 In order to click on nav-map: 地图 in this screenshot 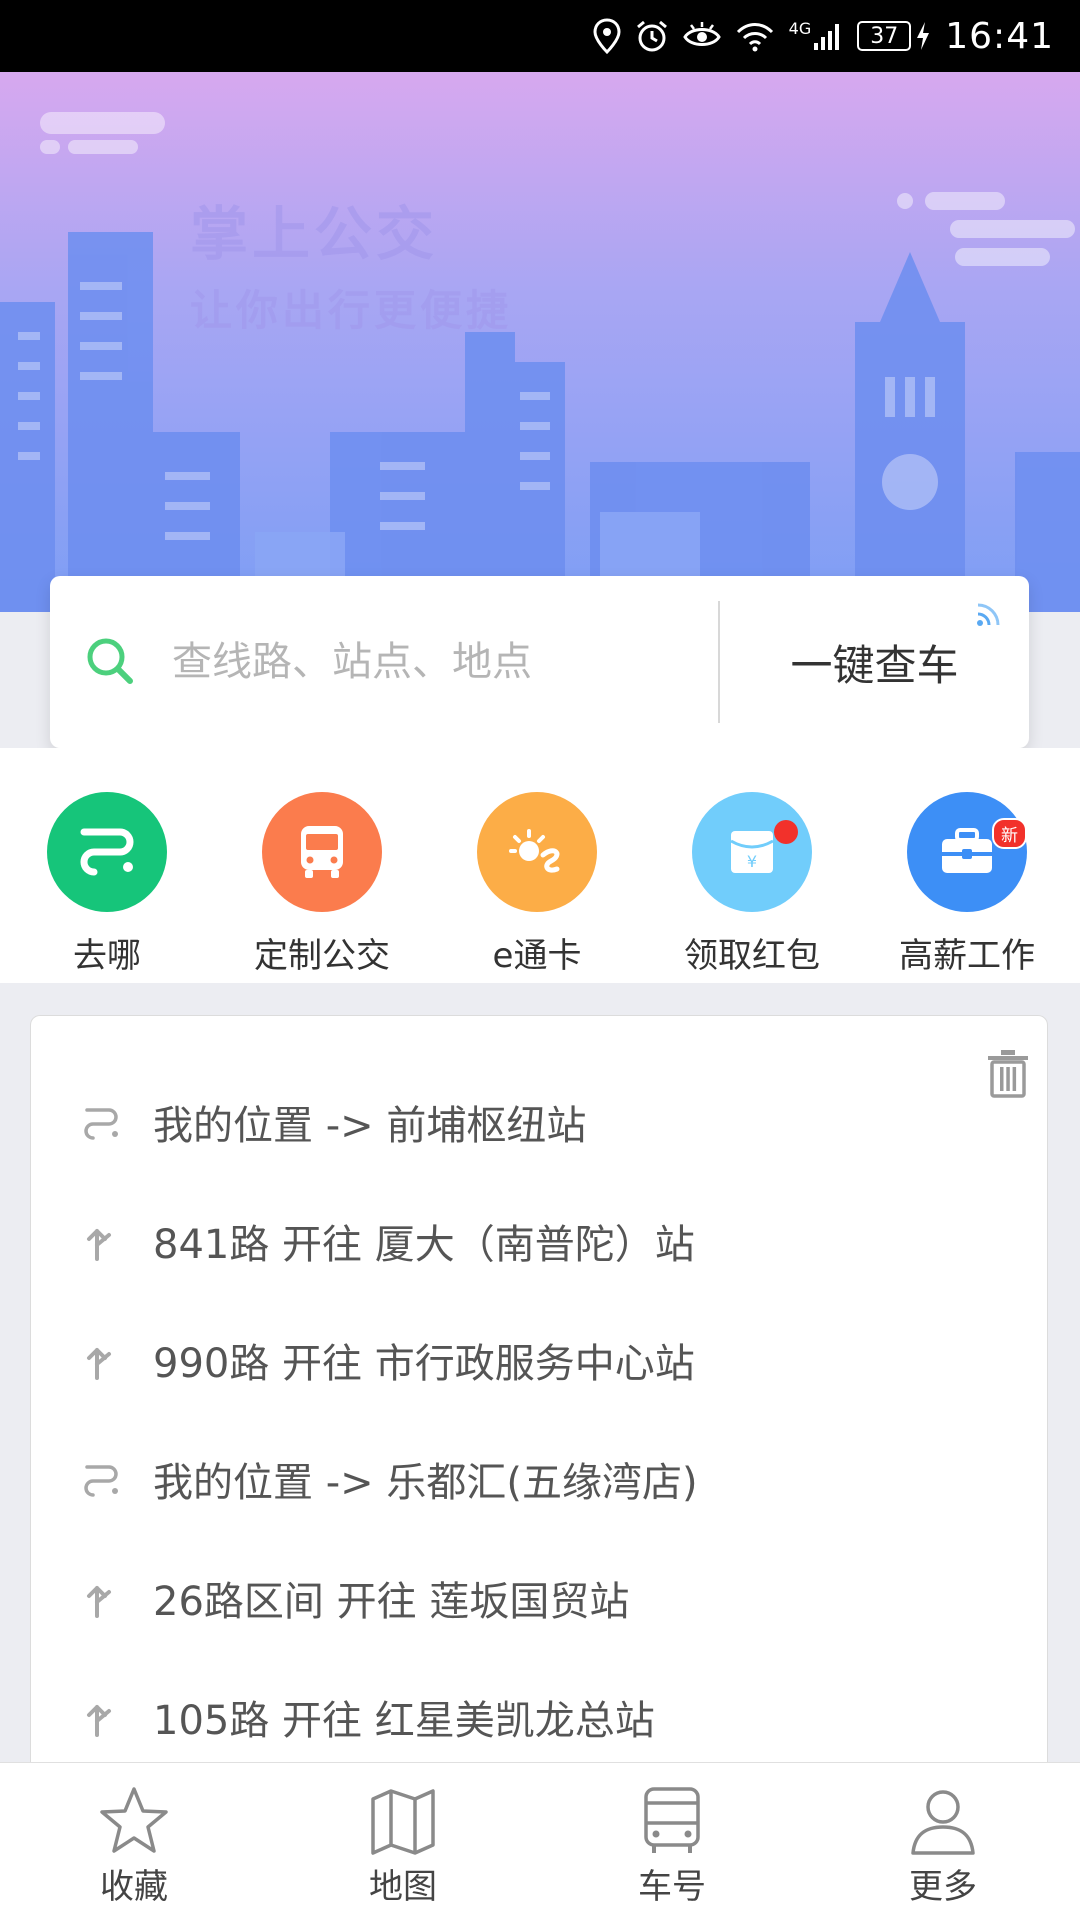, I will do `click(403, 1841)`.